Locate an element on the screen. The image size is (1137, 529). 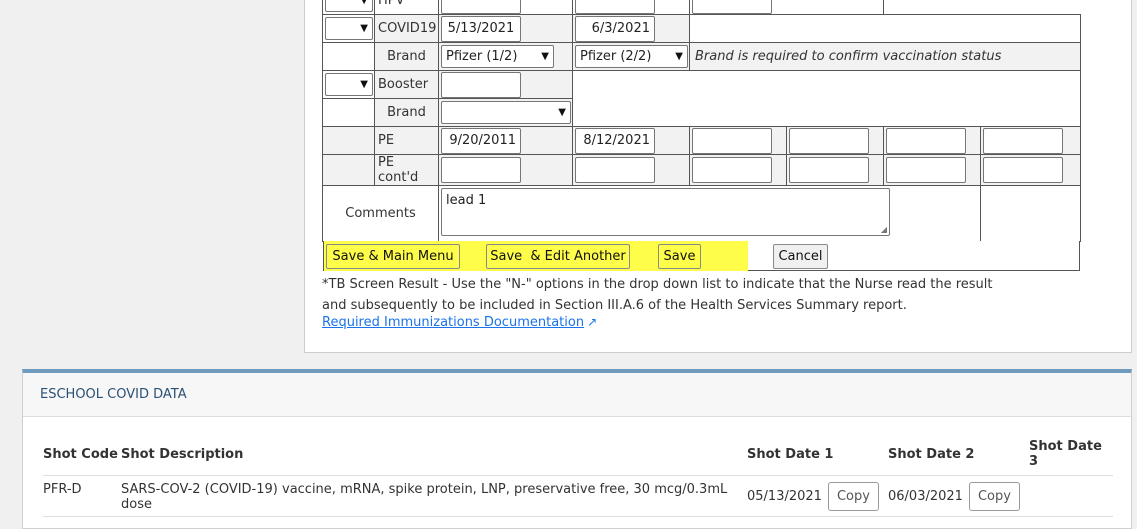
resize-grip-icon: ◢ is located at coordinates (884, 229).